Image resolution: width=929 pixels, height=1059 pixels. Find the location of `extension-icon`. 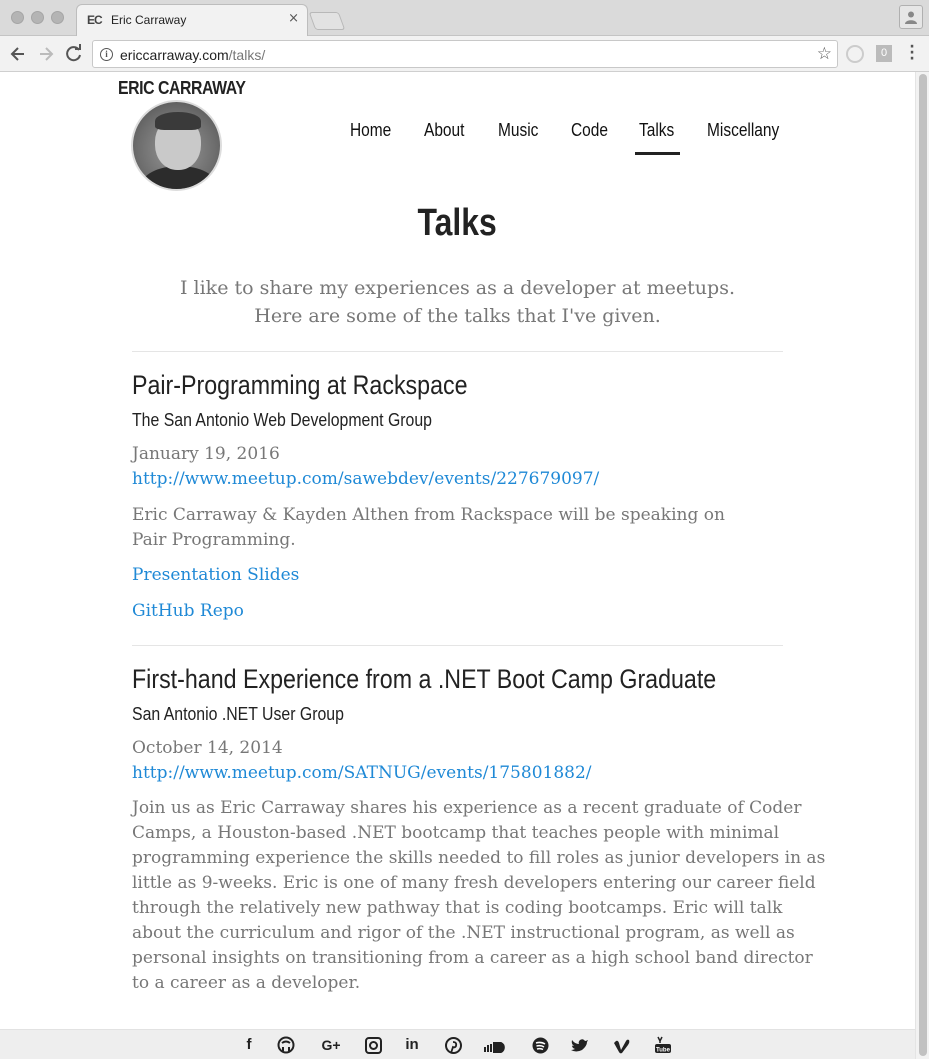

extension-icon is located at coordinates (855, 54).